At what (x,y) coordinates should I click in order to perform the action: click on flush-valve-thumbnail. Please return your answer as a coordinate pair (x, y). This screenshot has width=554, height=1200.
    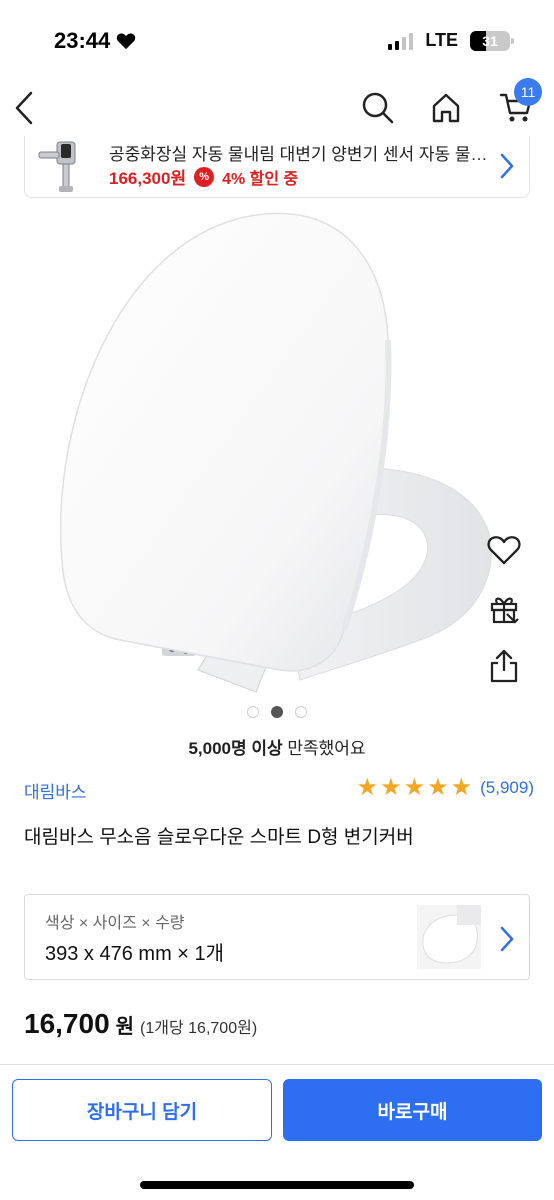
    Looking at the image, I should click on (57, 166).